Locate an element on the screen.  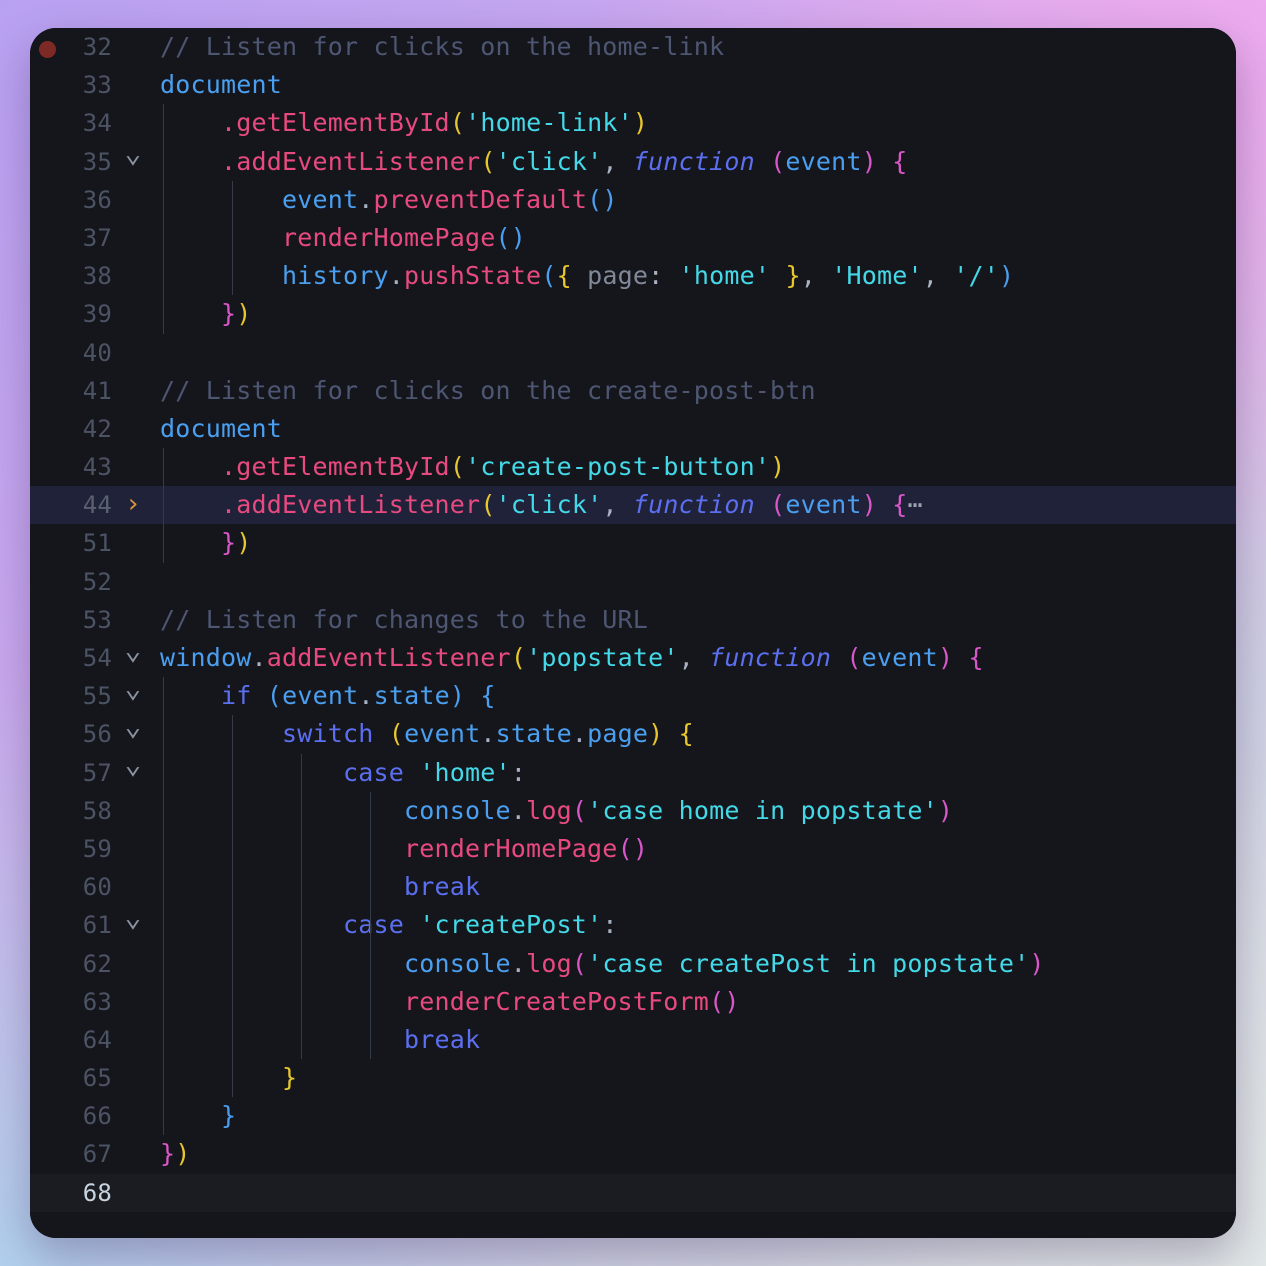
line-number: 65 is located at coordinates (97, 1078).